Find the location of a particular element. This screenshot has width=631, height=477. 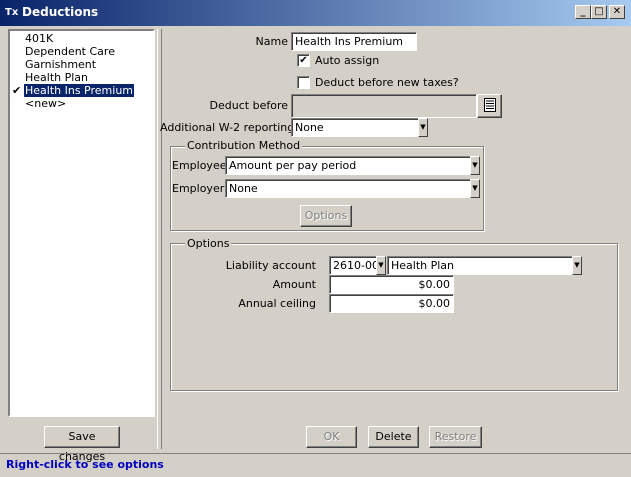

deduct-before-picker-button is located at coordinates (489, 106).